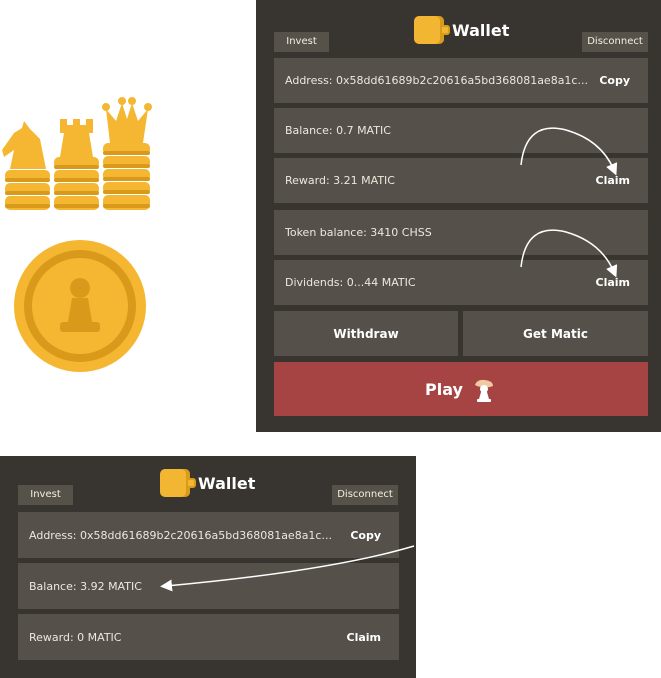 This screenshot has width=661, height=678. Describe the element at coordinates (461, 232) in the screenshot. I see `token-balance-row: Token balance: 3410 CHSS` at that location.